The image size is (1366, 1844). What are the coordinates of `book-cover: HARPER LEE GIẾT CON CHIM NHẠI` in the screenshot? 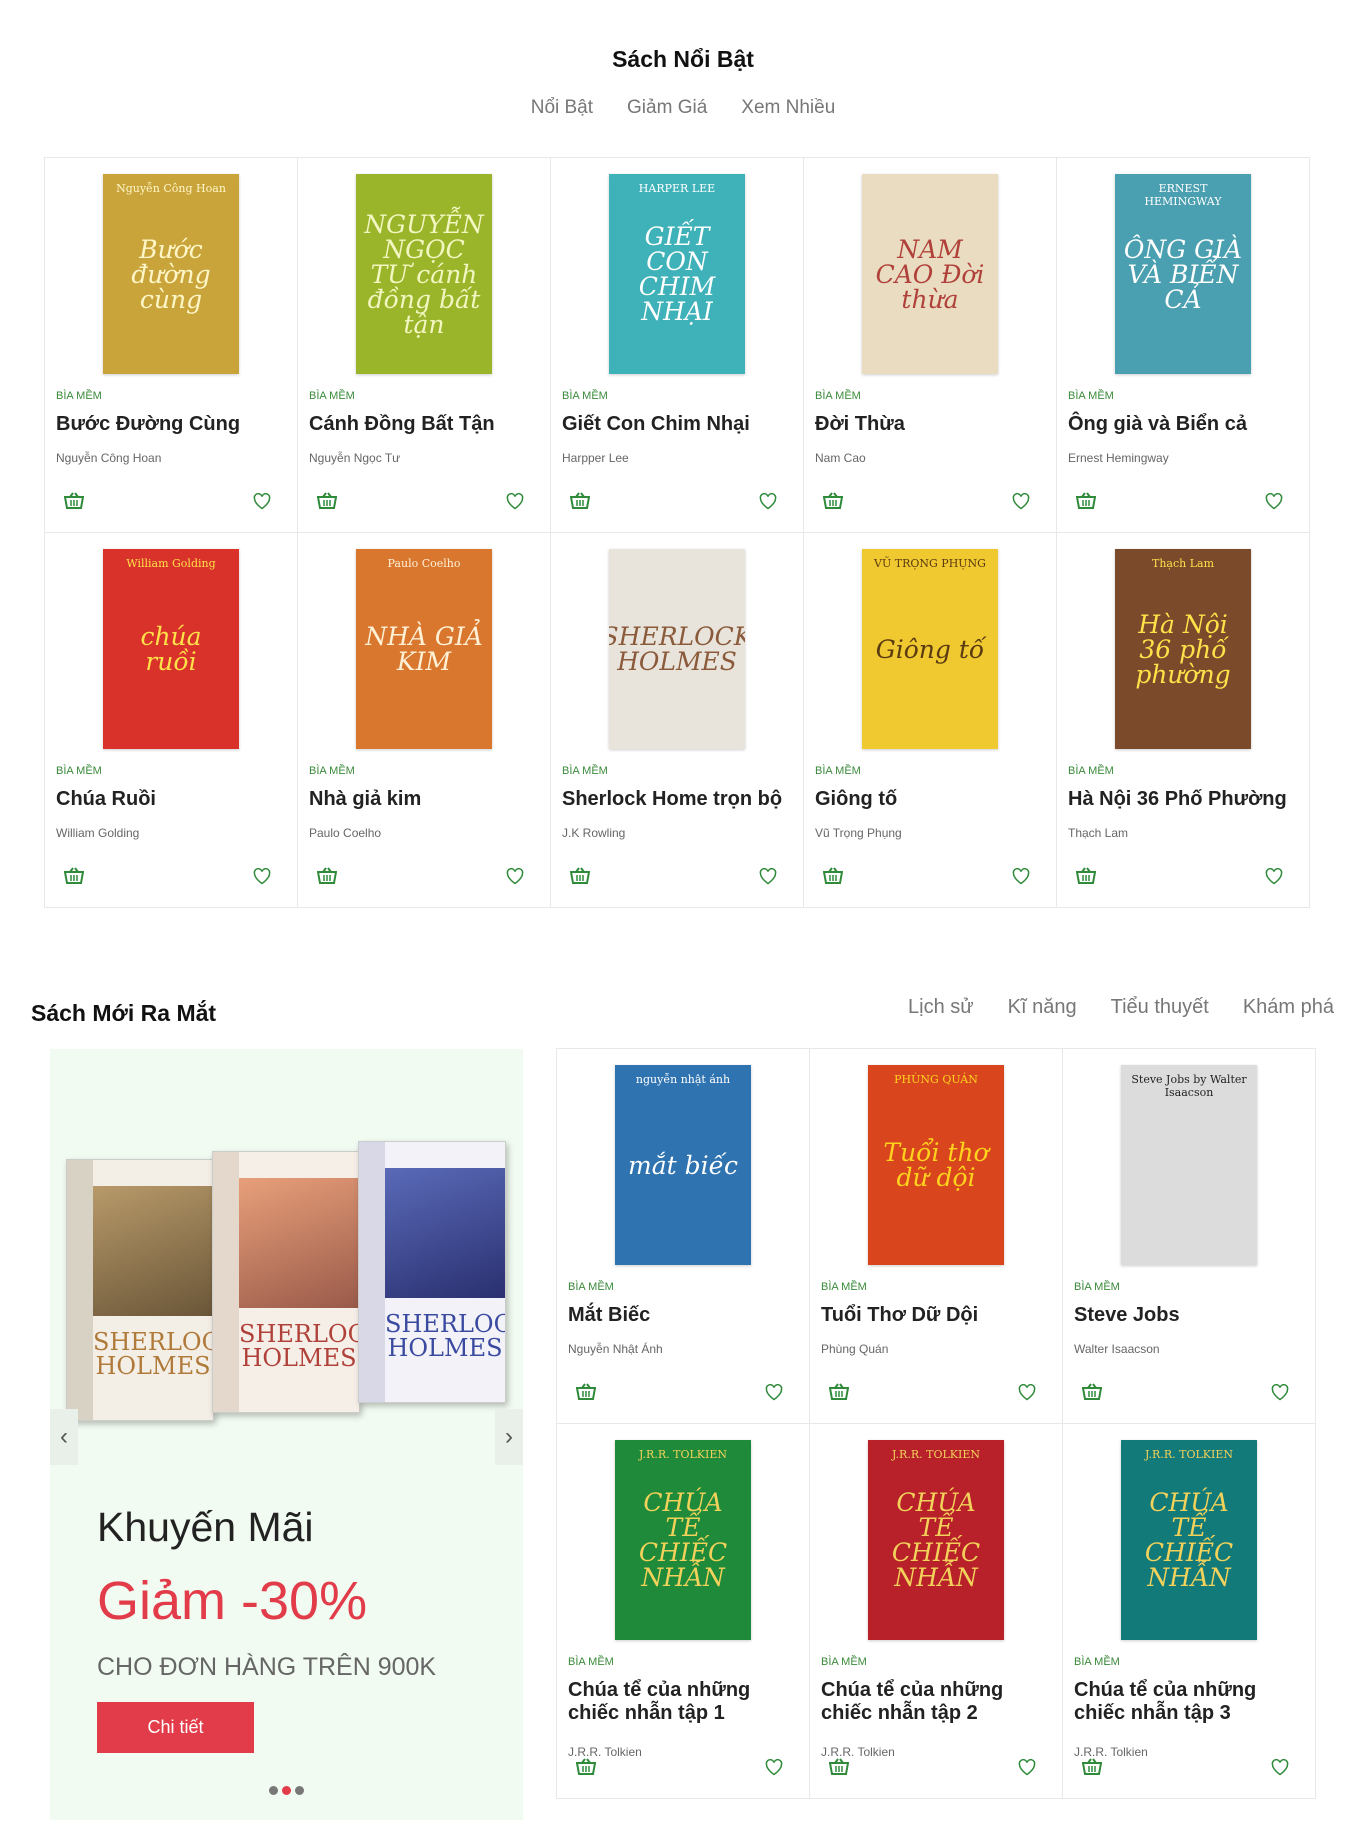 It's located at (677, 274).